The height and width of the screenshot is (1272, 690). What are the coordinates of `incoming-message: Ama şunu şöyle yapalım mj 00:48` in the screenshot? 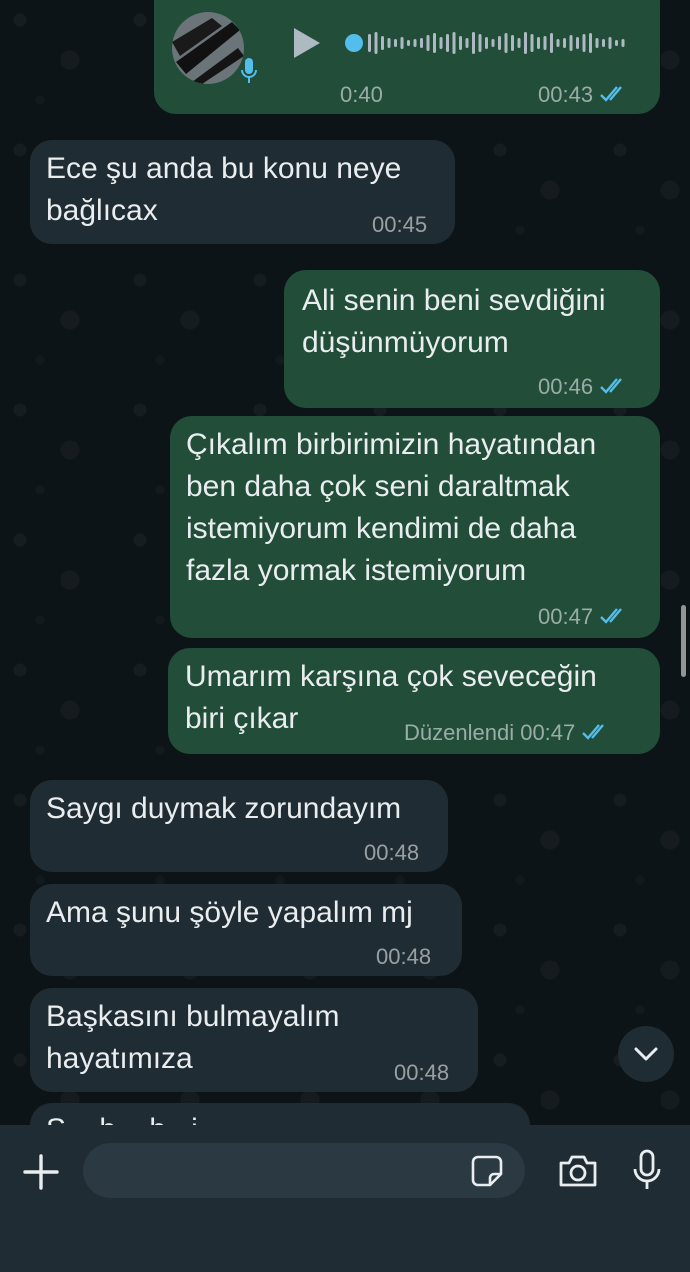 It's located at (246, 930).